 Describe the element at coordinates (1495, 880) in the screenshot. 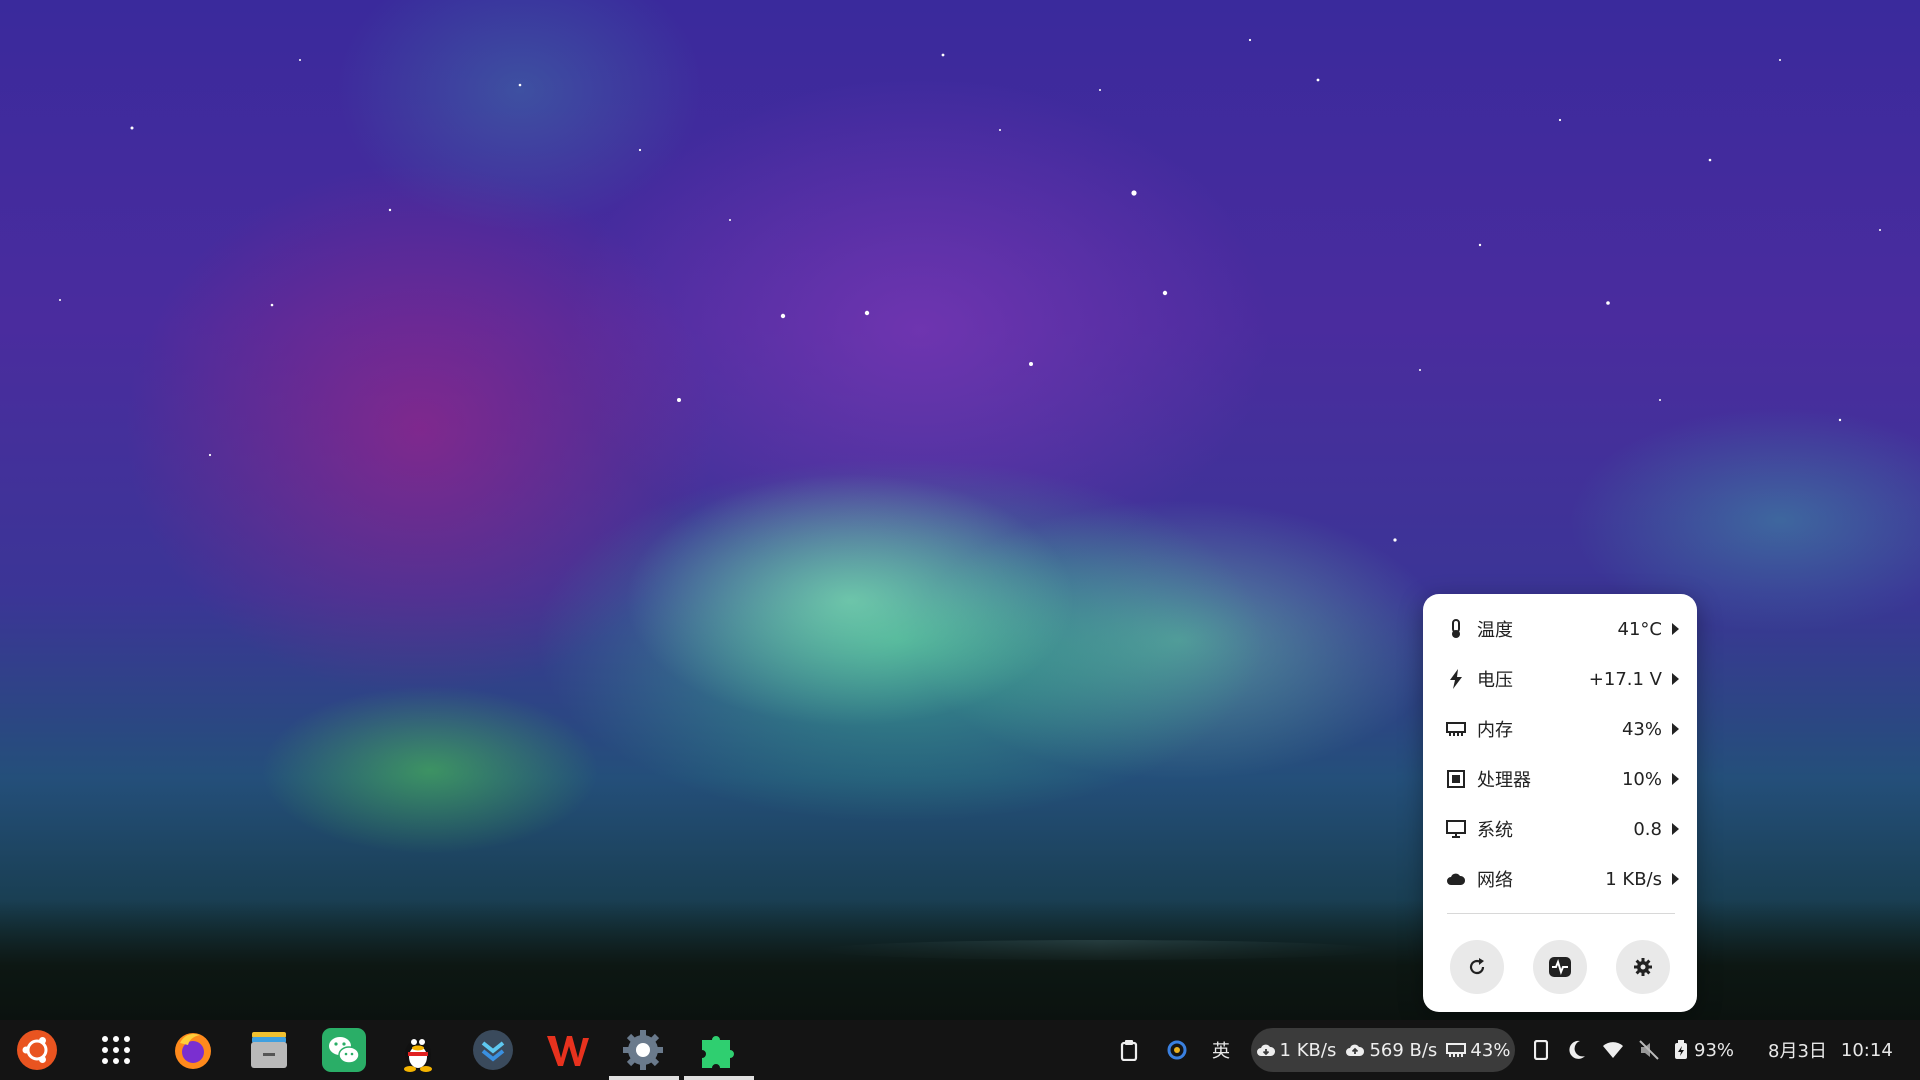

I see `row-label: 网络` at that location.